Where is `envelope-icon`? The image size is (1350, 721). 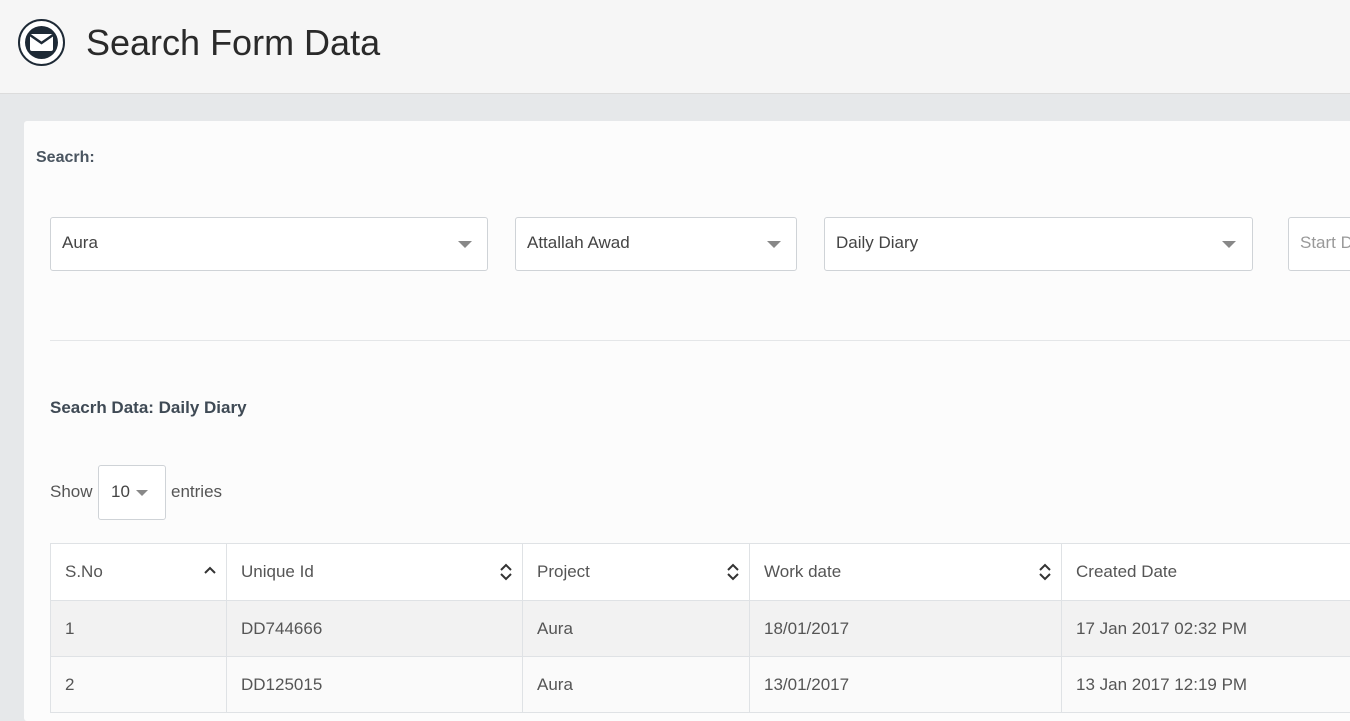 envelope-icon is located at coordinates (41, 42).